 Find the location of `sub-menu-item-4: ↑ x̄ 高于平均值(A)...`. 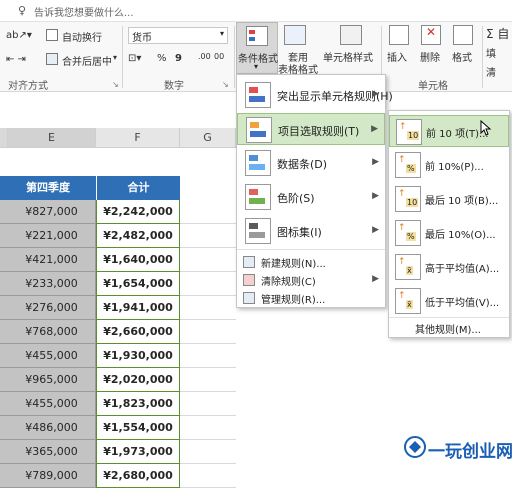

sub-menu-item-4: ↑ x̄ 高于平均值(A)... is located at coordinates (449, 267).